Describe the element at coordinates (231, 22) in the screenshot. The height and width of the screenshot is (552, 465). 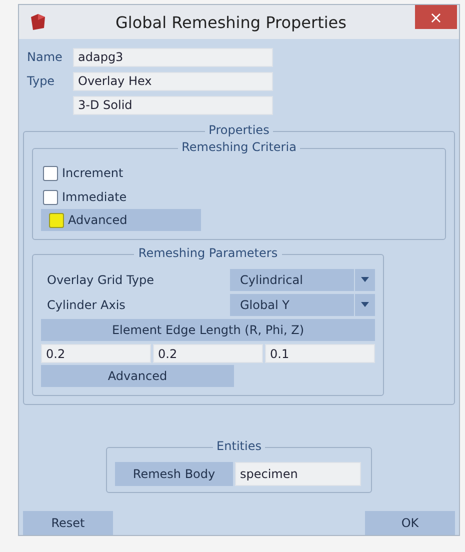
I see `window-title: Global Remeshing Properties` at that location.